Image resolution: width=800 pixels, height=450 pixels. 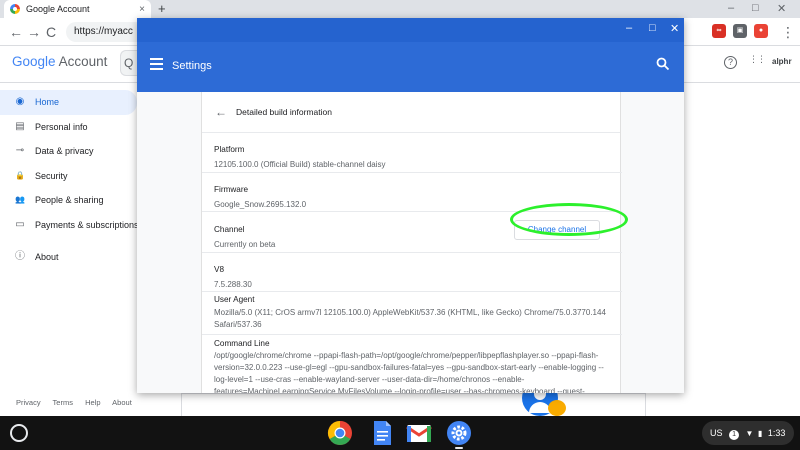 What do you see at coordinates (47, 257) in the screenshot?
I see `sidebar-item-label: About` at bounding box center [47, 257].